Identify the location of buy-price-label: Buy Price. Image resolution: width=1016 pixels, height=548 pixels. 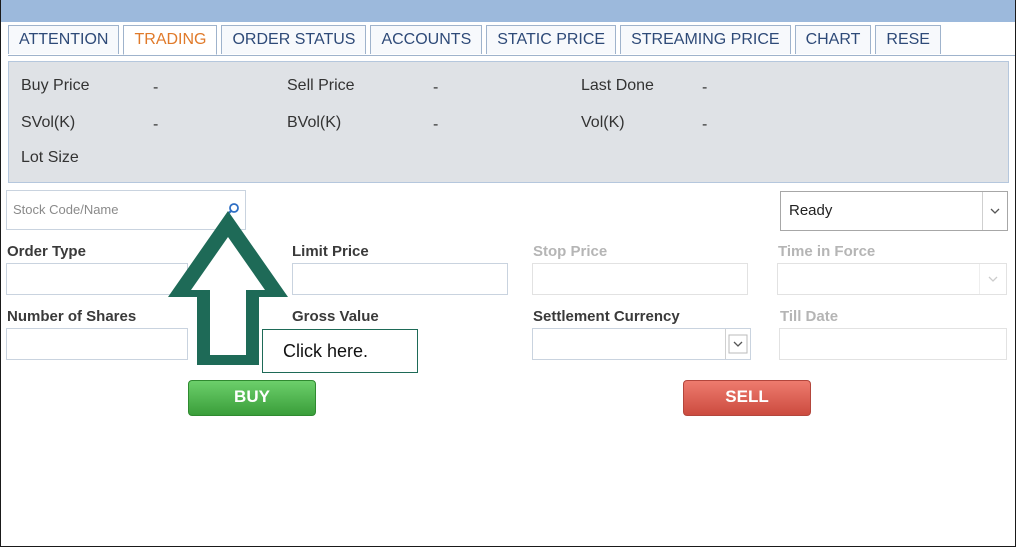
(55, 85).